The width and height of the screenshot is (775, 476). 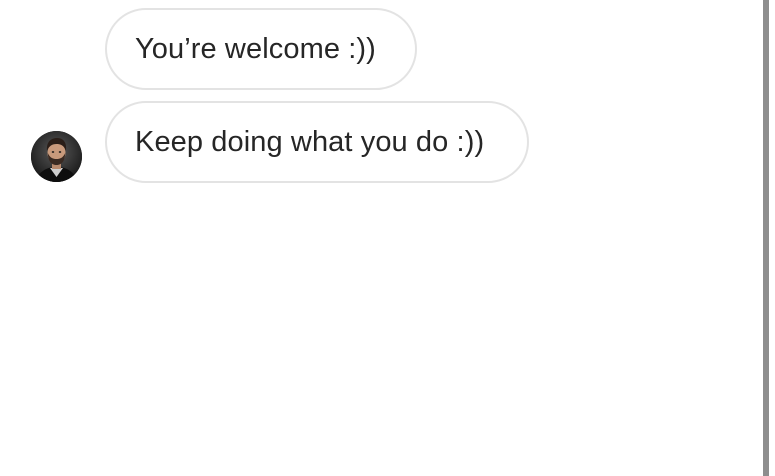 I want to click on message-text: You’re welcome :)), so click(x=255, y=49).